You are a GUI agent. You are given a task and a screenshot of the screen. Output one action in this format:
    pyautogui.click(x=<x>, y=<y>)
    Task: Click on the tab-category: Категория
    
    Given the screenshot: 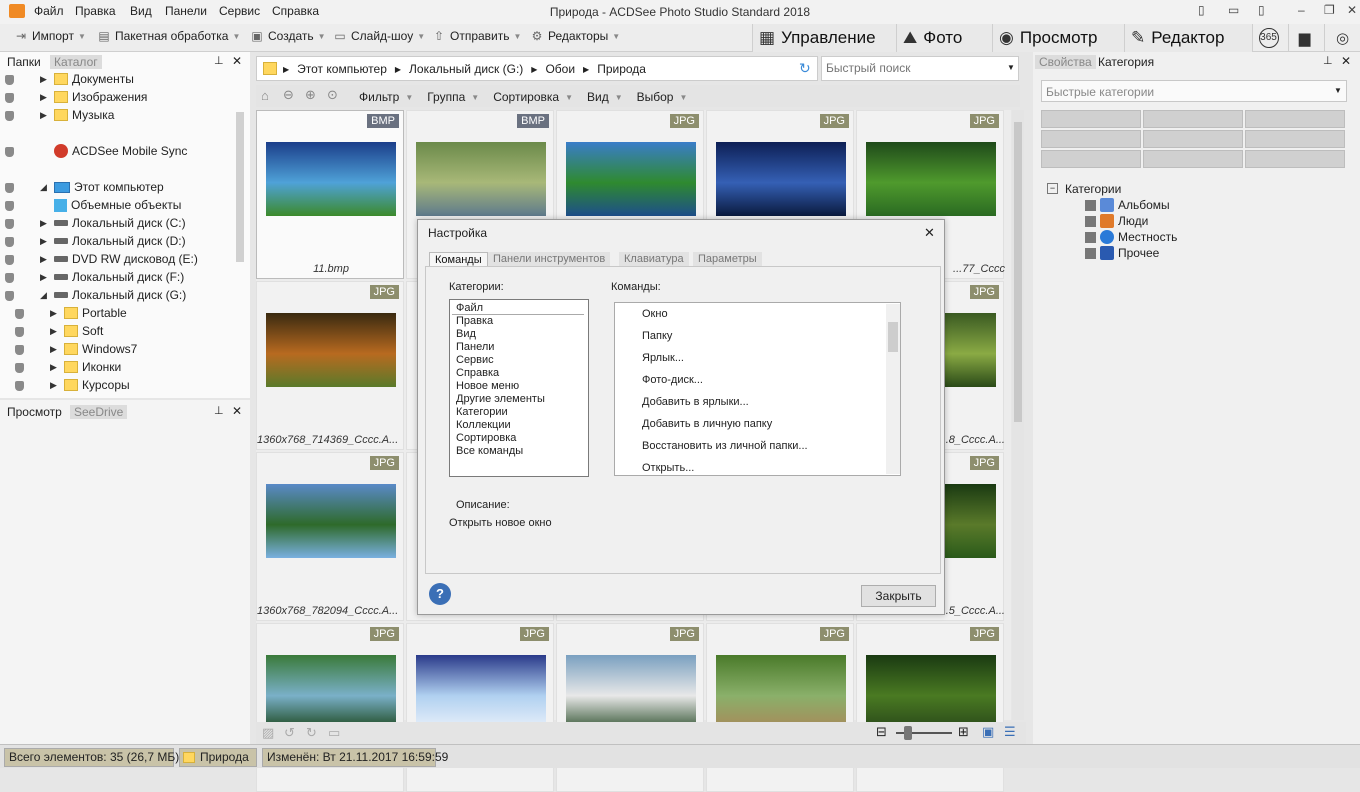 What is the action you would take?
    pyautogui.click(x=1126, y=62)
    